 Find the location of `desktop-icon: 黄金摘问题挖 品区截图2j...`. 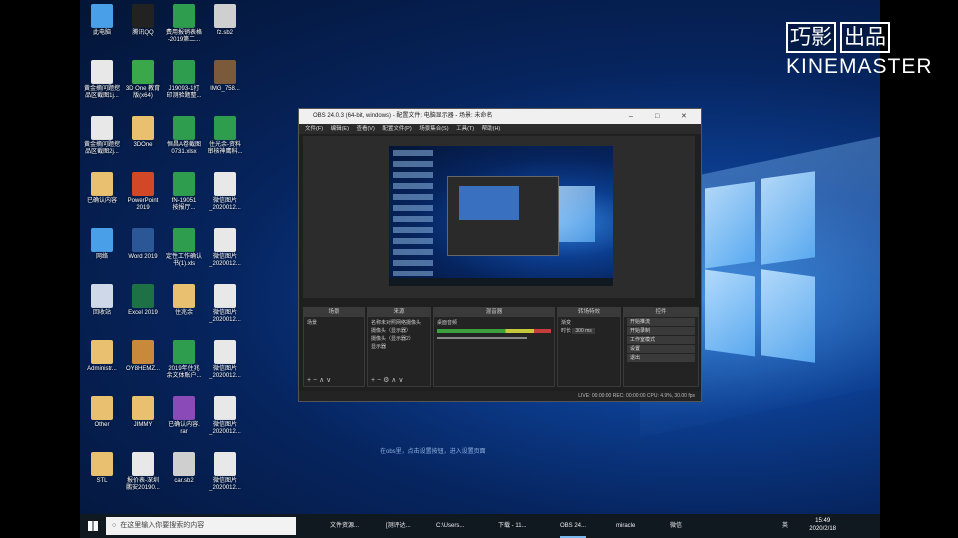

desktop-icon: 黄金摘问题挖 品区截图2j... is located at coordinates (102, 136).